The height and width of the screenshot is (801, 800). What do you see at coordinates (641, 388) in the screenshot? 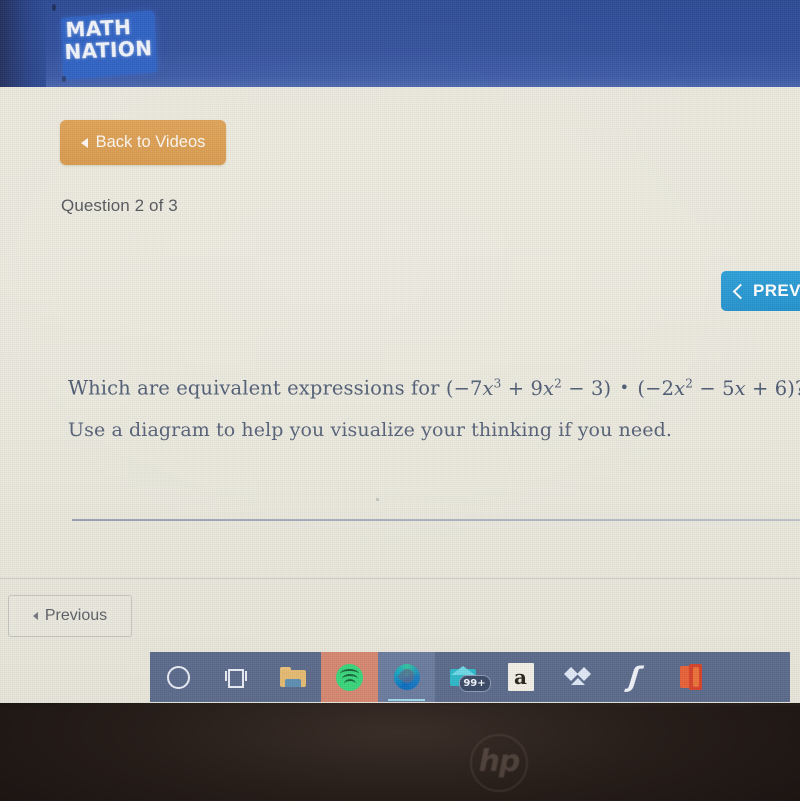
I see `paren-open-2: (` at bounding box center [641, 388].